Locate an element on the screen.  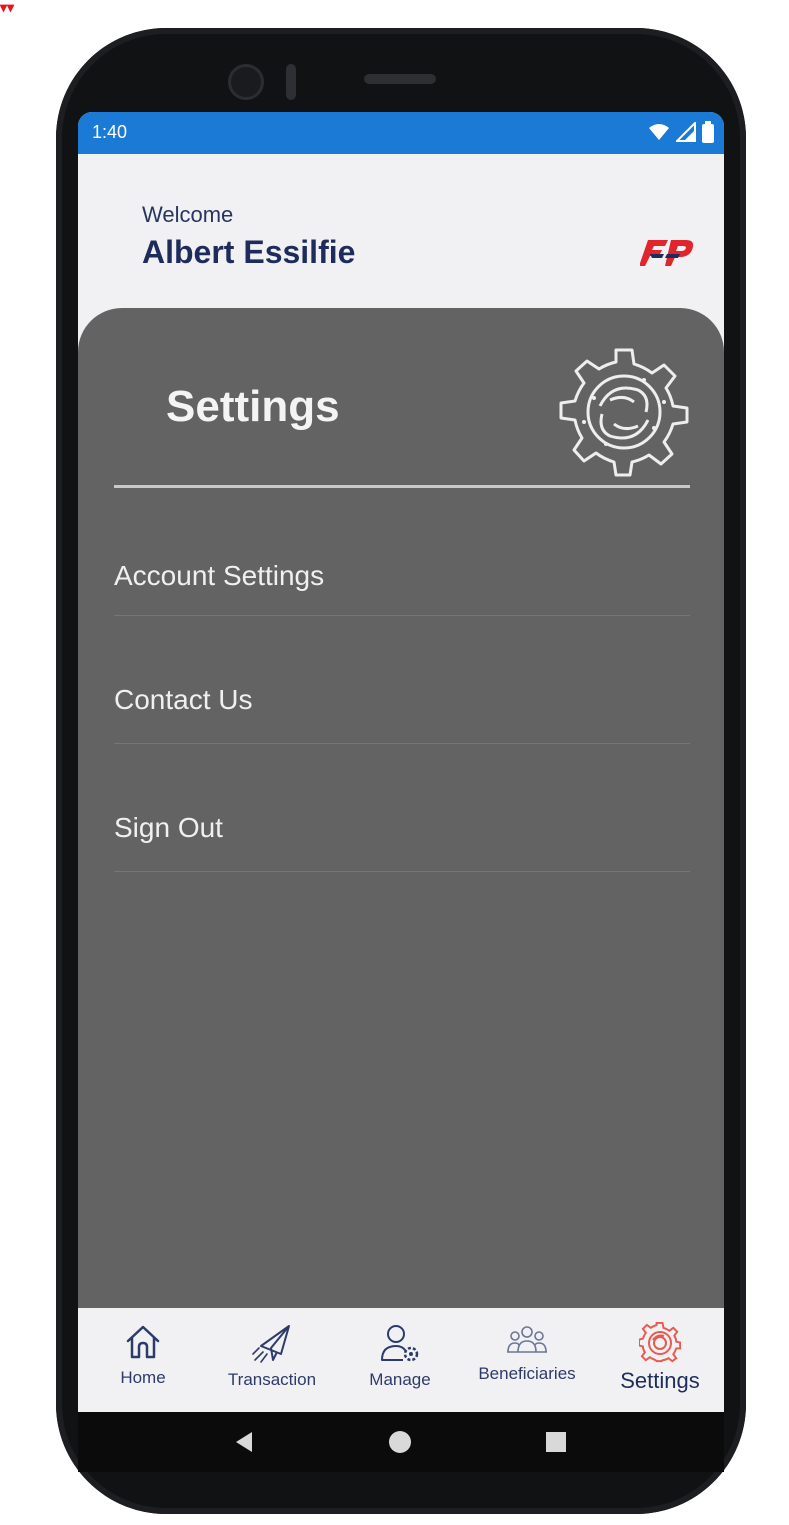
menu-item-account-settings: Account Settings is located at coordinates (402, 552).